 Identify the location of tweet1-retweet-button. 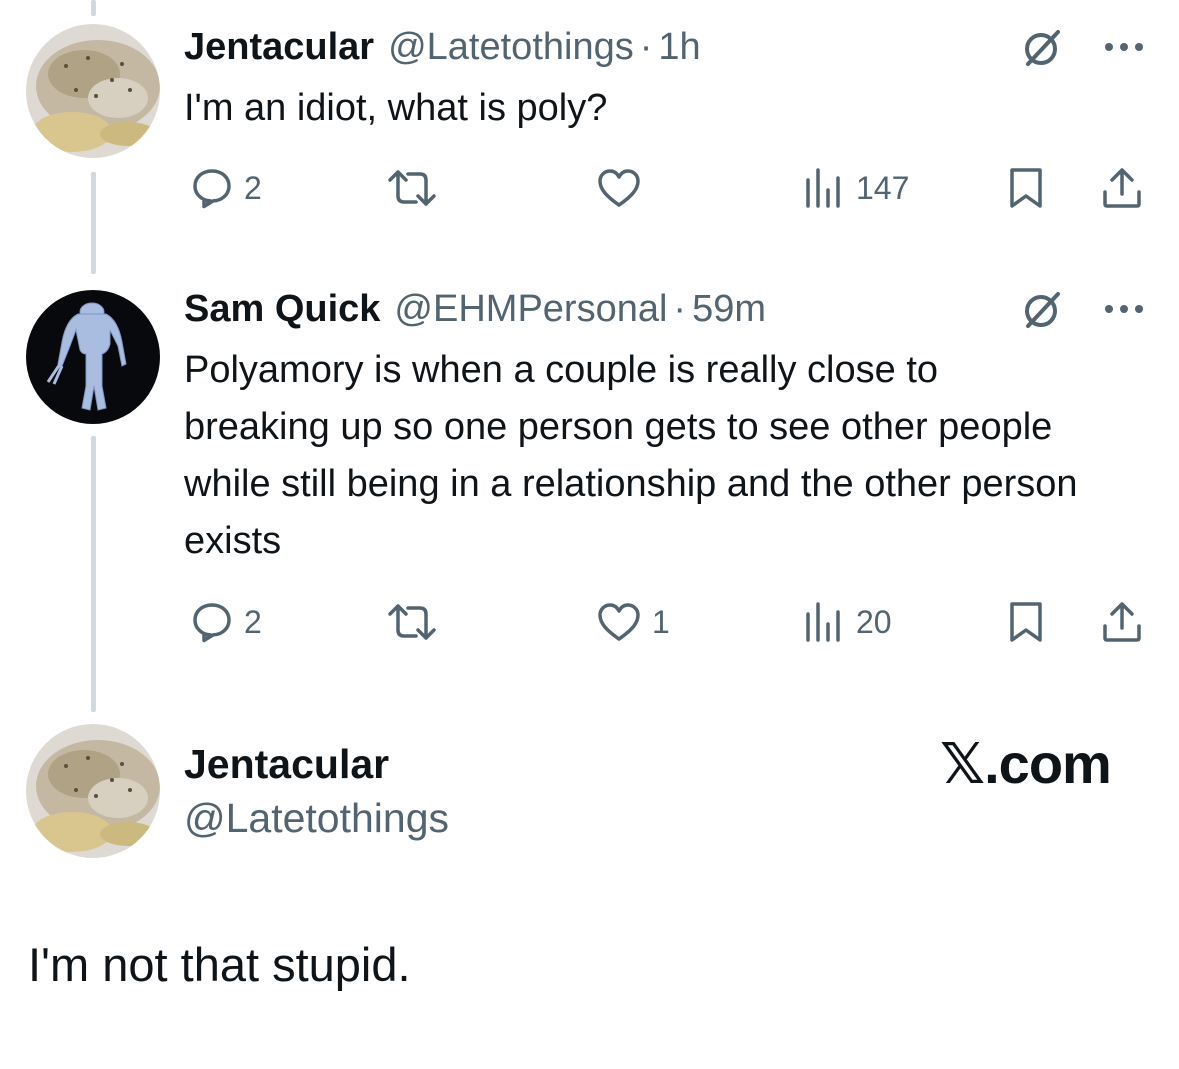
(417, 188).